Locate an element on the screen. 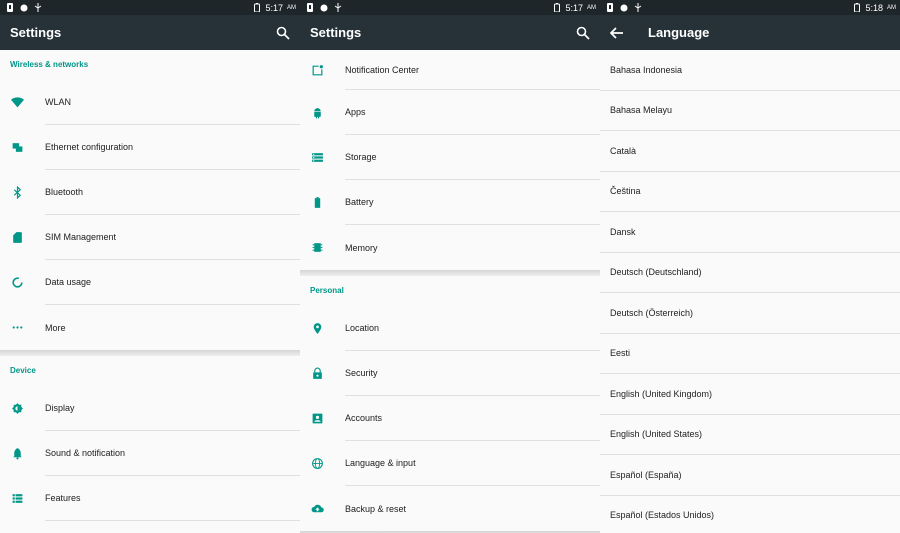 The width and height of the screenshot is (900, 533). app-bar: Language is located at coordinates (750, 32).